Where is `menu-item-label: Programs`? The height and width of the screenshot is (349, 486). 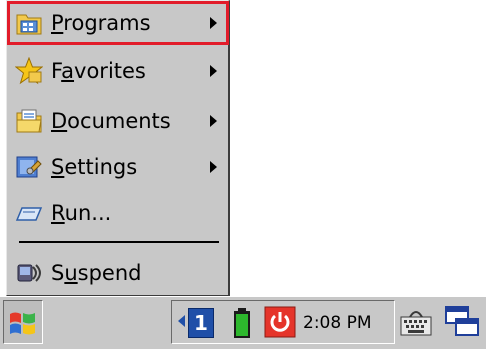 menu-item-label: Programs is located at coordinates (101, 23).